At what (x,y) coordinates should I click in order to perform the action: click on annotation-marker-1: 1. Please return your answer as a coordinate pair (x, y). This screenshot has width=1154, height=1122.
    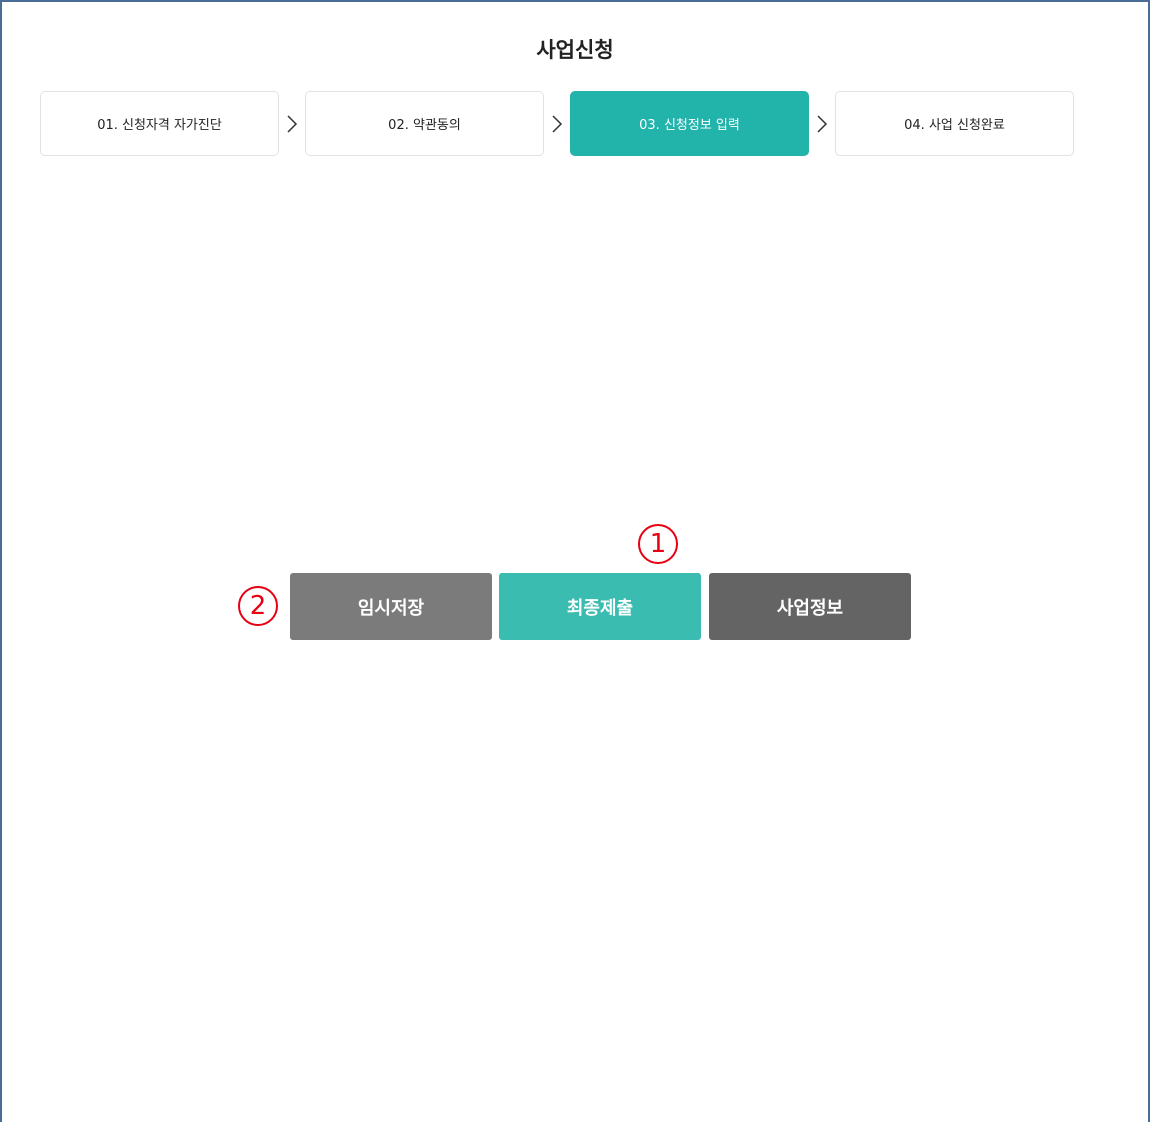
    Looking at the image, I should click on (658, 544).